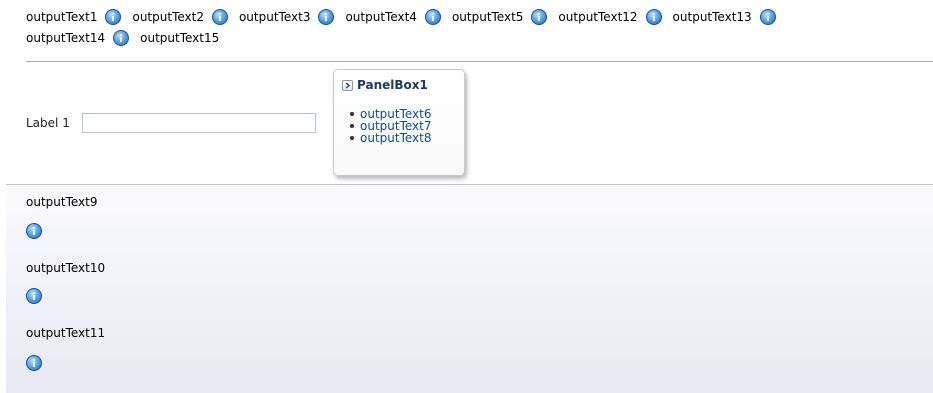 This screenshot has width=933, height=393. Describe the element at coordinates (62, 17) in the screenshot. I see `output-text: outputText1` at that location.